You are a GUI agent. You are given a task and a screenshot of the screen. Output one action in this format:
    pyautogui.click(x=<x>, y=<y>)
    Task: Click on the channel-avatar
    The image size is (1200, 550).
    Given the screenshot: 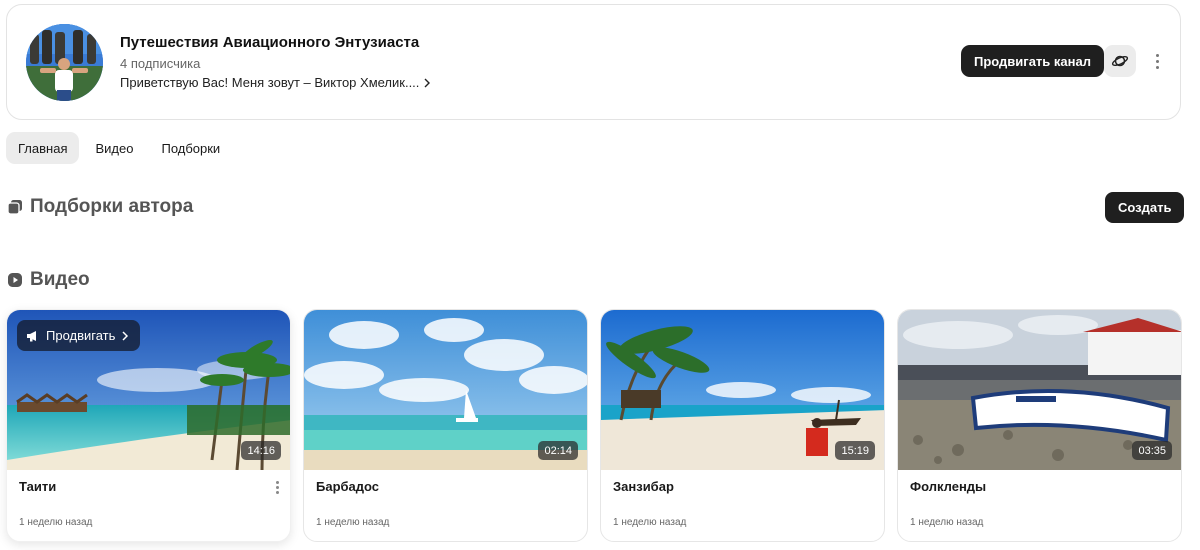 What is the action you would take?
    pyautogui.click(x=64, y=62)
    